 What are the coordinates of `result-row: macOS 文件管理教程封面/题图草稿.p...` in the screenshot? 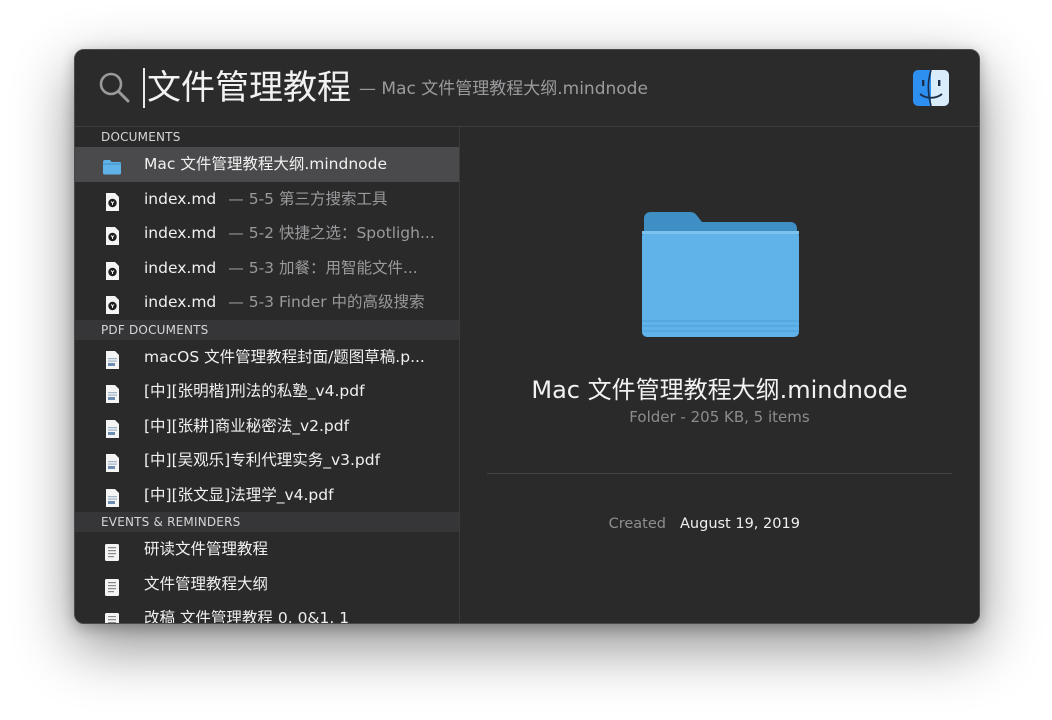 It's located at (267, 357).